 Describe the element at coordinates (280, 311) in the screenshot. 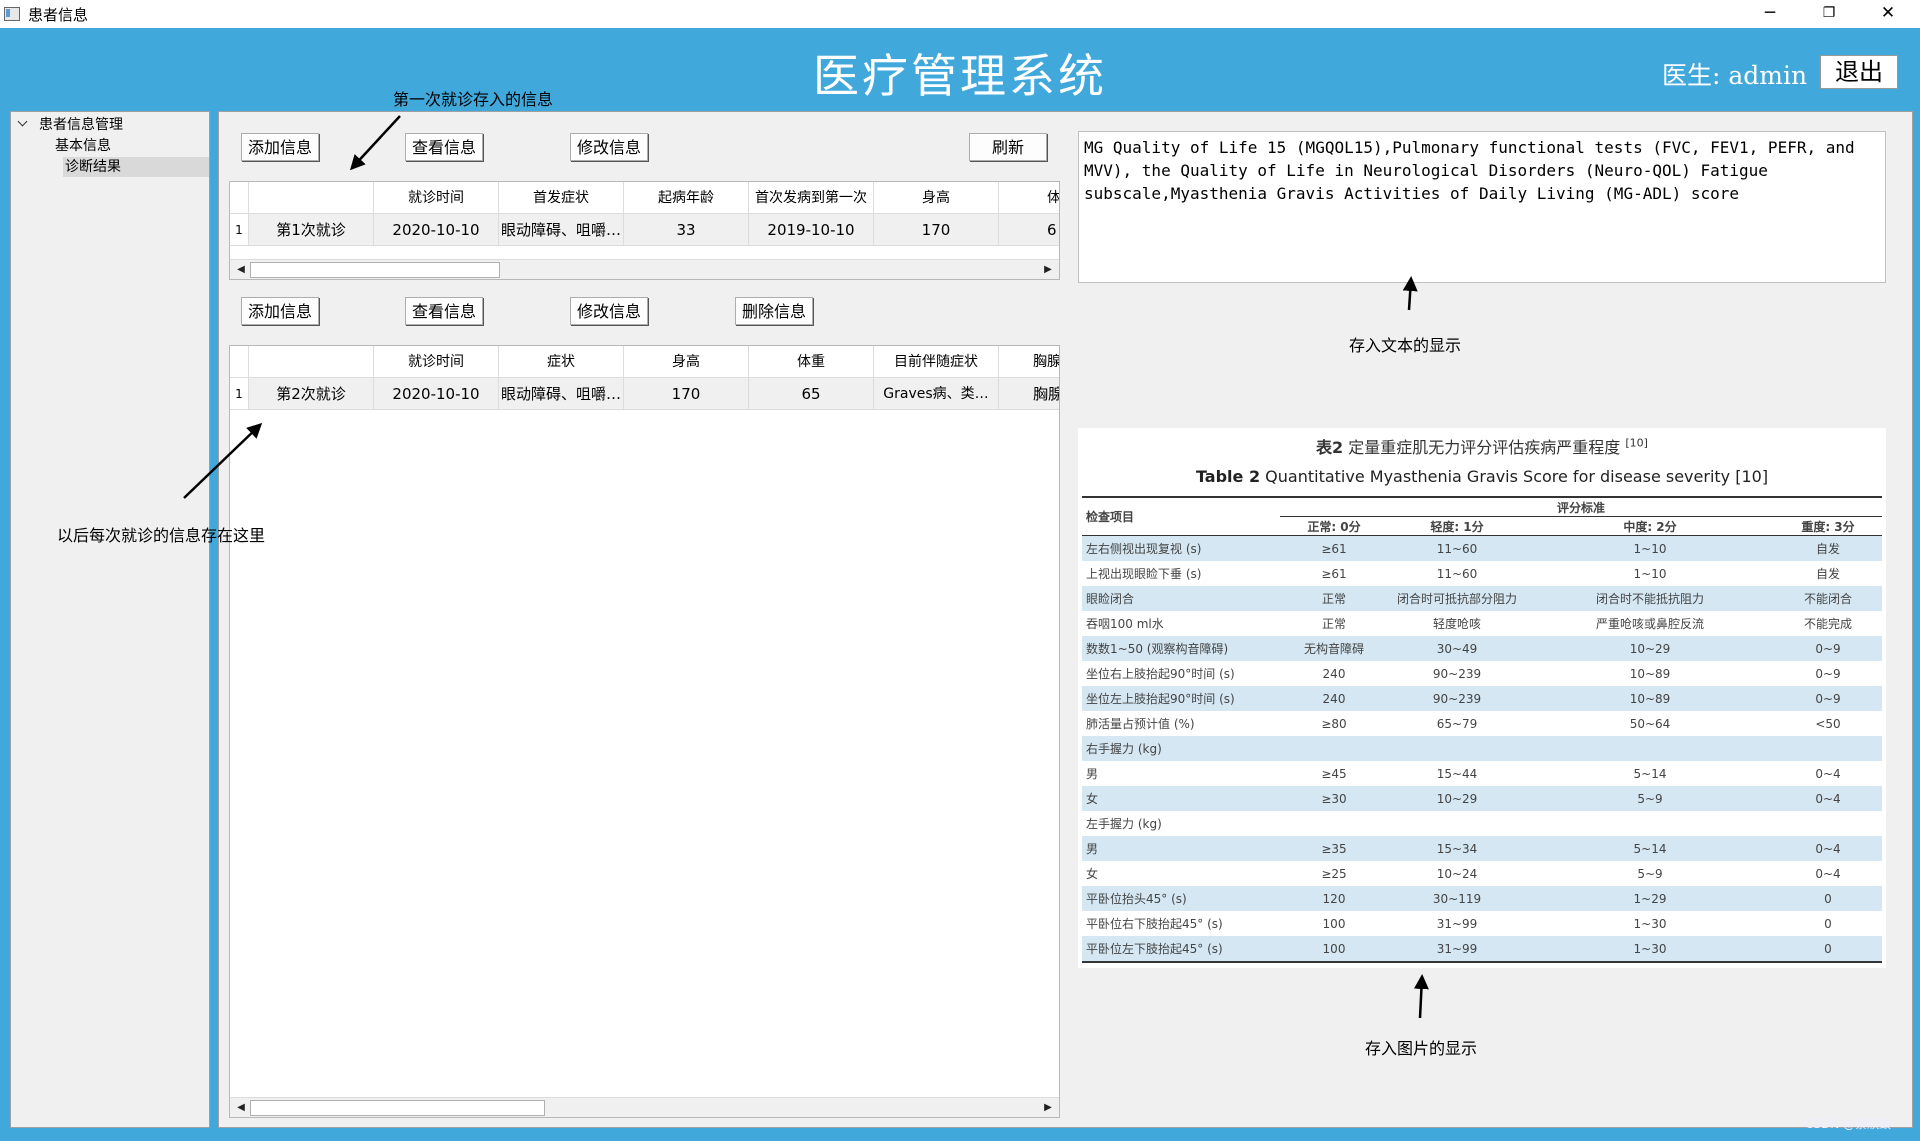

I see `add-info-button-2: 添加信息` at that location.